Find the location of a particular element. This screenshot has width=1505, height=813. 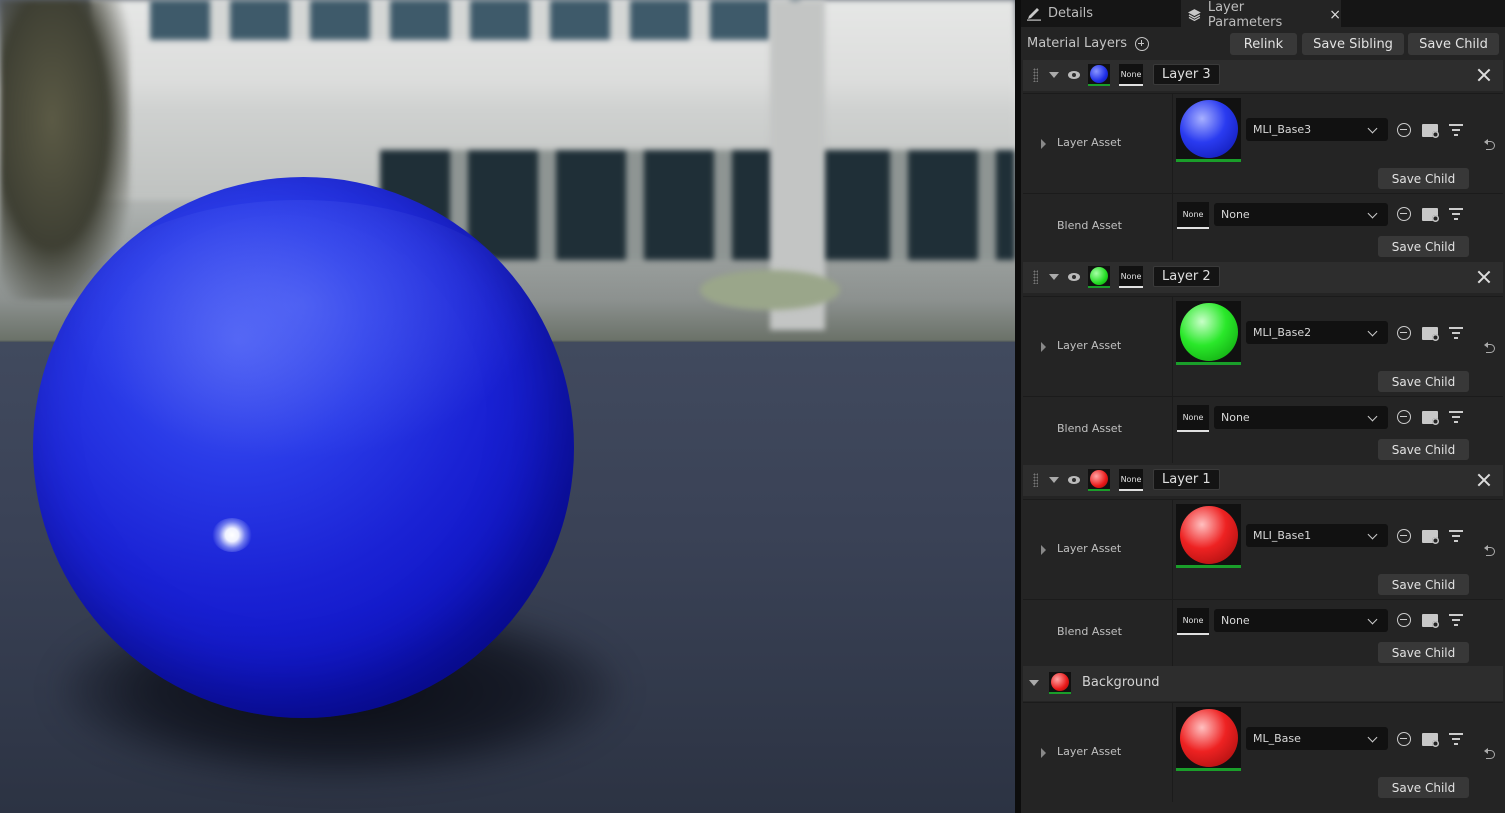

tab-close-icon: × is located at coordinates (1335, 15).